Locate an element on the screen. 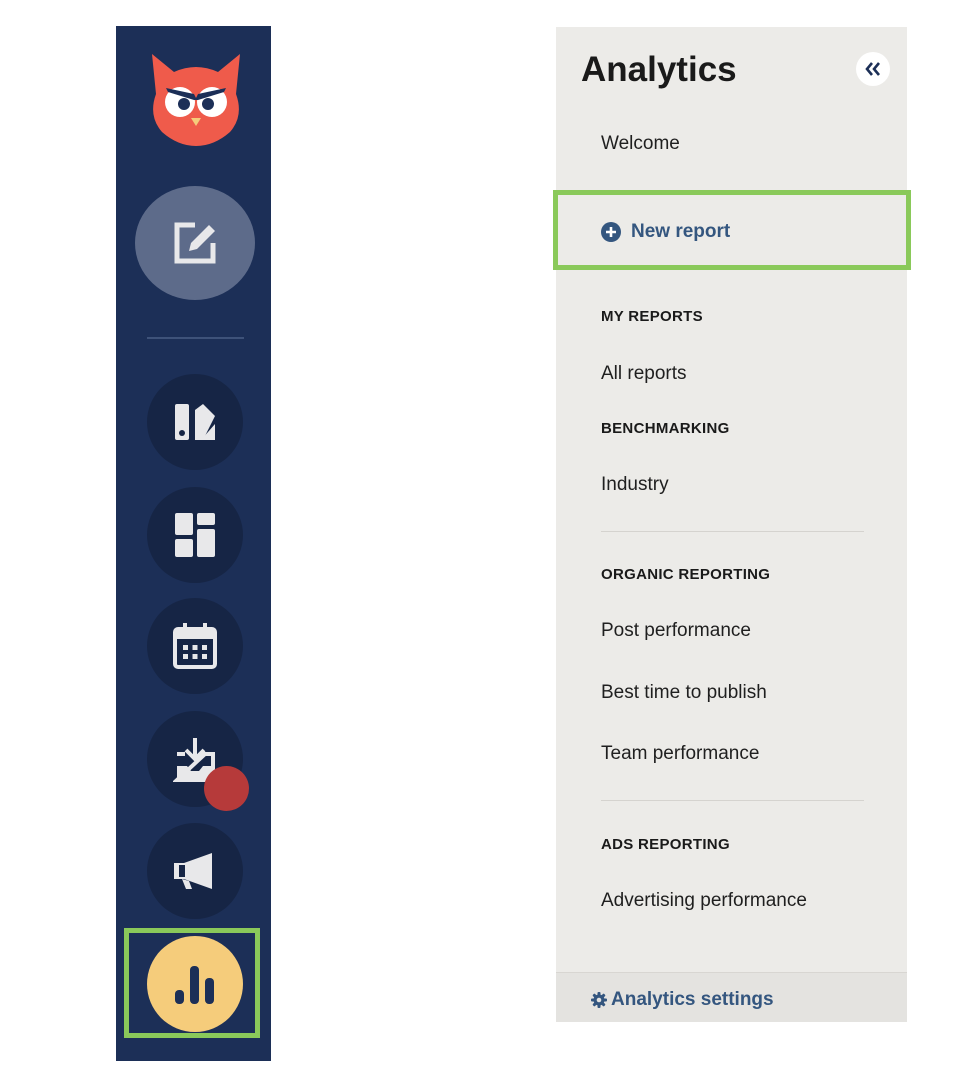 This screenshot has height=1074, width=980. streams-icon is located at coordinates (195, 422).